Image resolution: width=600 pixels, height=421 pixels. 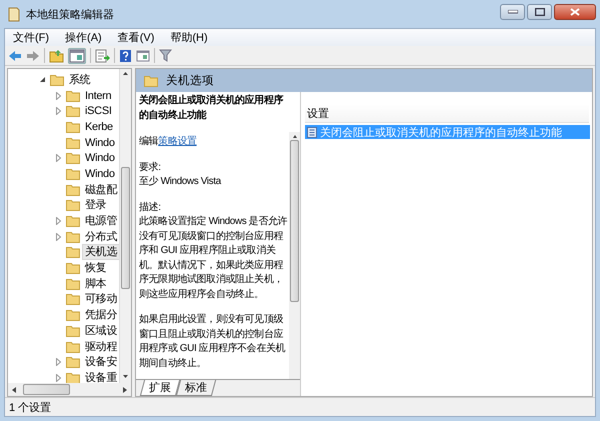 What do you see at coordinates (56, 55) in the screenshot?
I see `folder-up-icon` at bounding box center [56, 55].